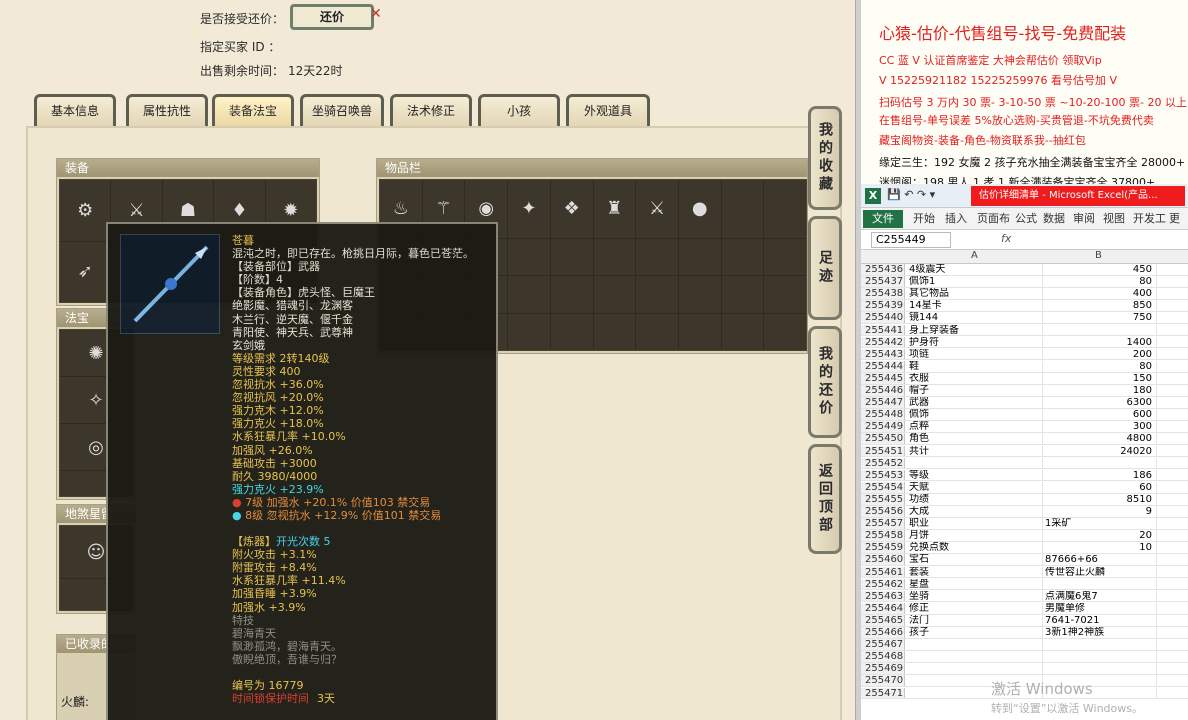 This screenshot has width=1188, height=720. Describe the element at coordinates (883, 547) in the screenshot. I see `row-number: 255459` at that location.